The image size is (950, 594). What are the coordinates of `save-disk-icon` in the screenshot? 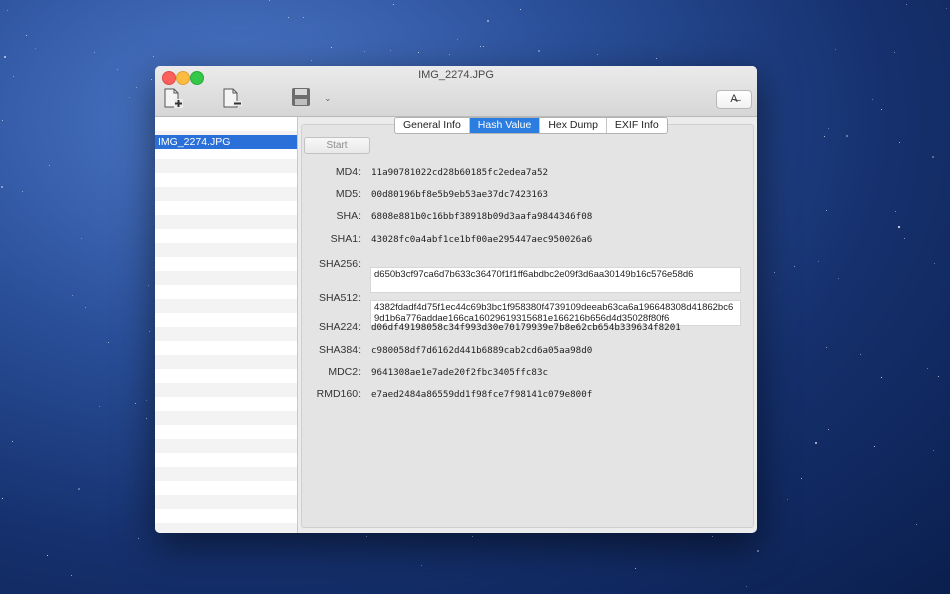 It's located at (301, 97).